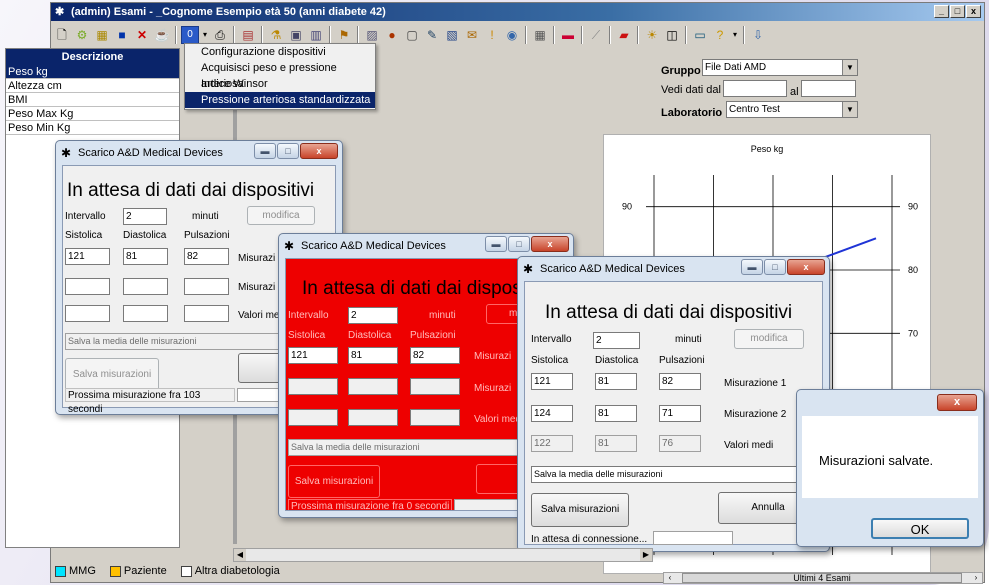 This screenshot has width=989, height=585. I want to click on legend-item-mmg: MMG, so click(75, 571).